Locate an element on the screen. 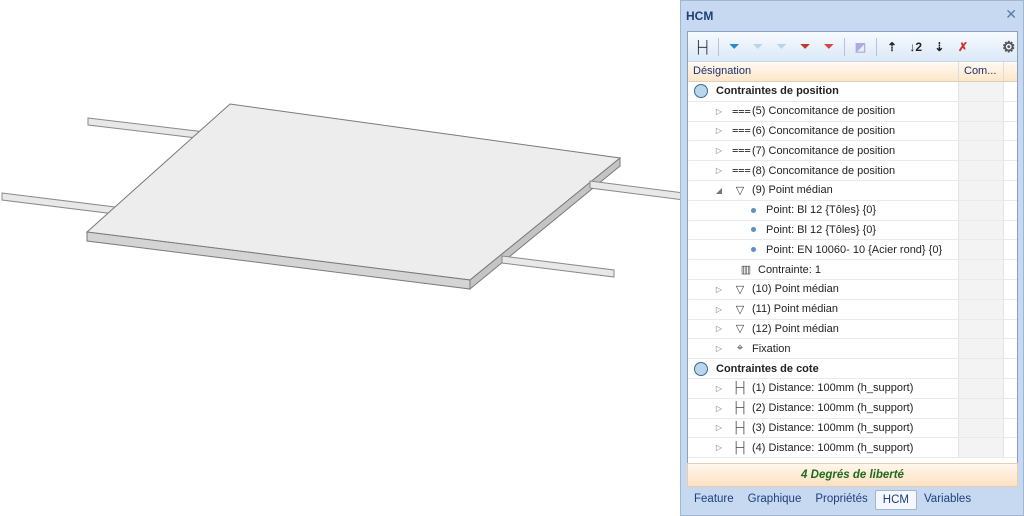  tree-row: Contraintes de cote is located at coordinates (852, 369).